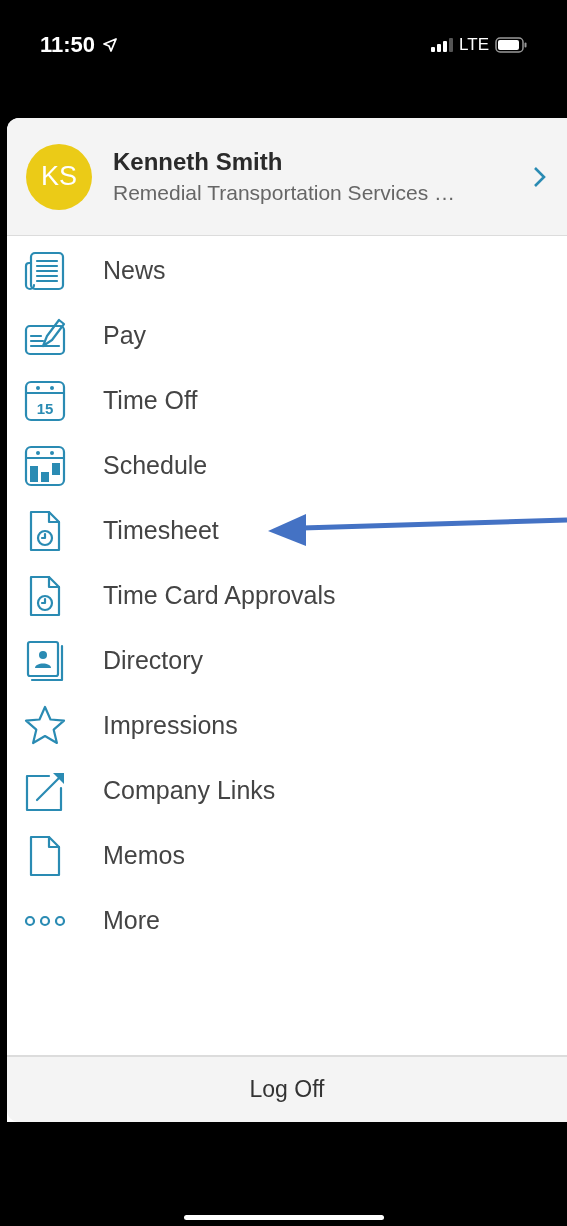  What do you see at coordinates (442, 44) in the screenshot?
I see `signal-icon` at bounding box center [442, 44].